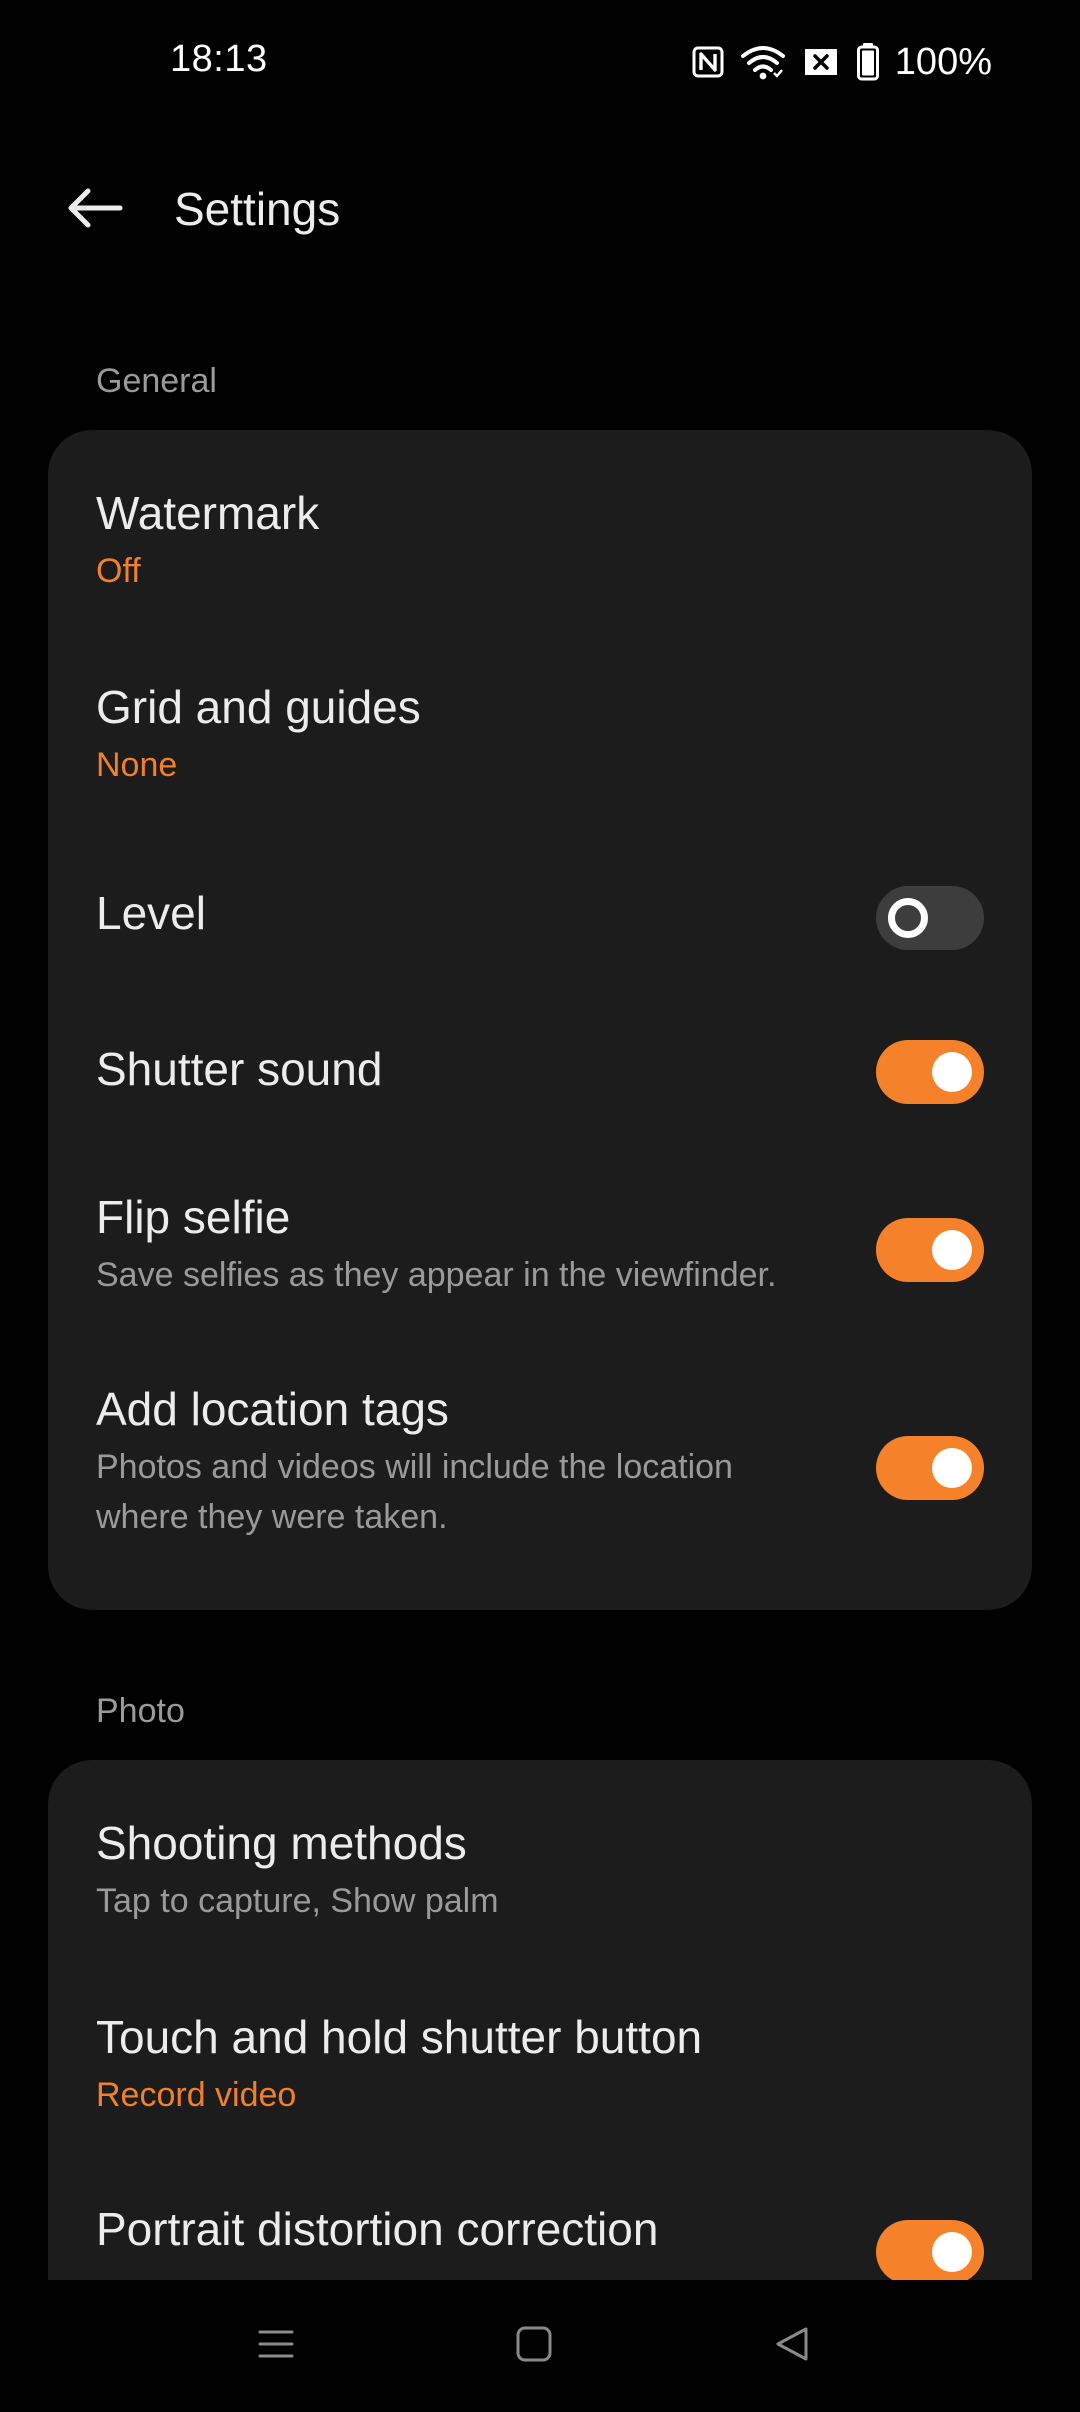 The width and height of the screenshot is (1080, 2412). I want to click on setting-title: Flip selfie, so click(193, 1217).